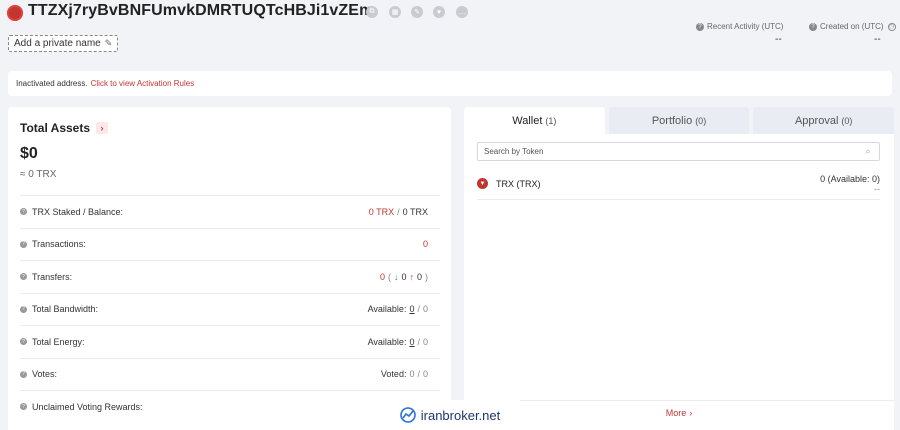 Image resolution: width=900 pixels, height=430 pixels. I want to click on created-on-label: ? Created on (UTC) ◷, so click(854, 26).